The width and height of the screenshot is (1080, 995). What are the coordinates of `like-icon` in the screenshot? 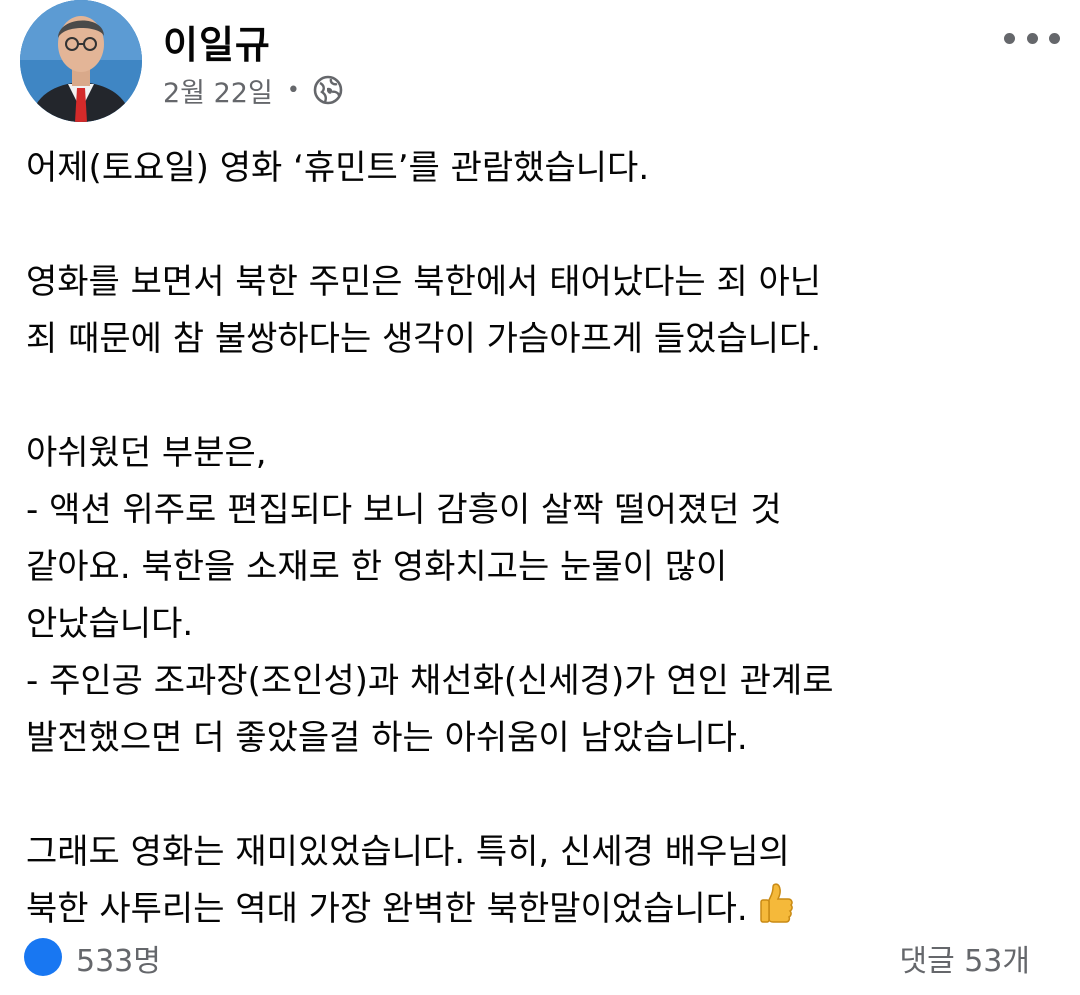 It's located at (43, 957).